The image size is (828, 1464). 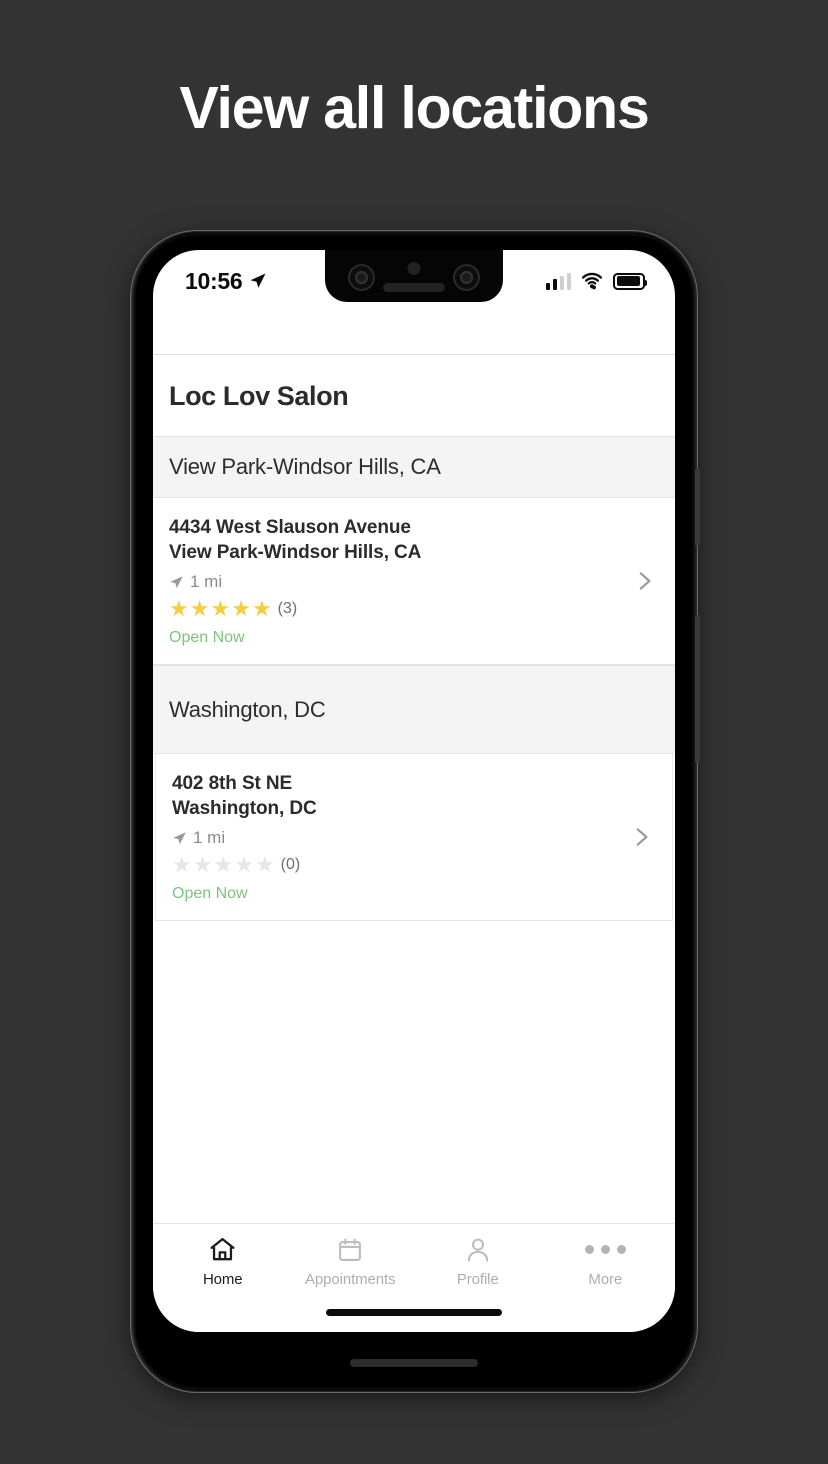 I want to click on status-bar-right, so click(x=596, y=281).